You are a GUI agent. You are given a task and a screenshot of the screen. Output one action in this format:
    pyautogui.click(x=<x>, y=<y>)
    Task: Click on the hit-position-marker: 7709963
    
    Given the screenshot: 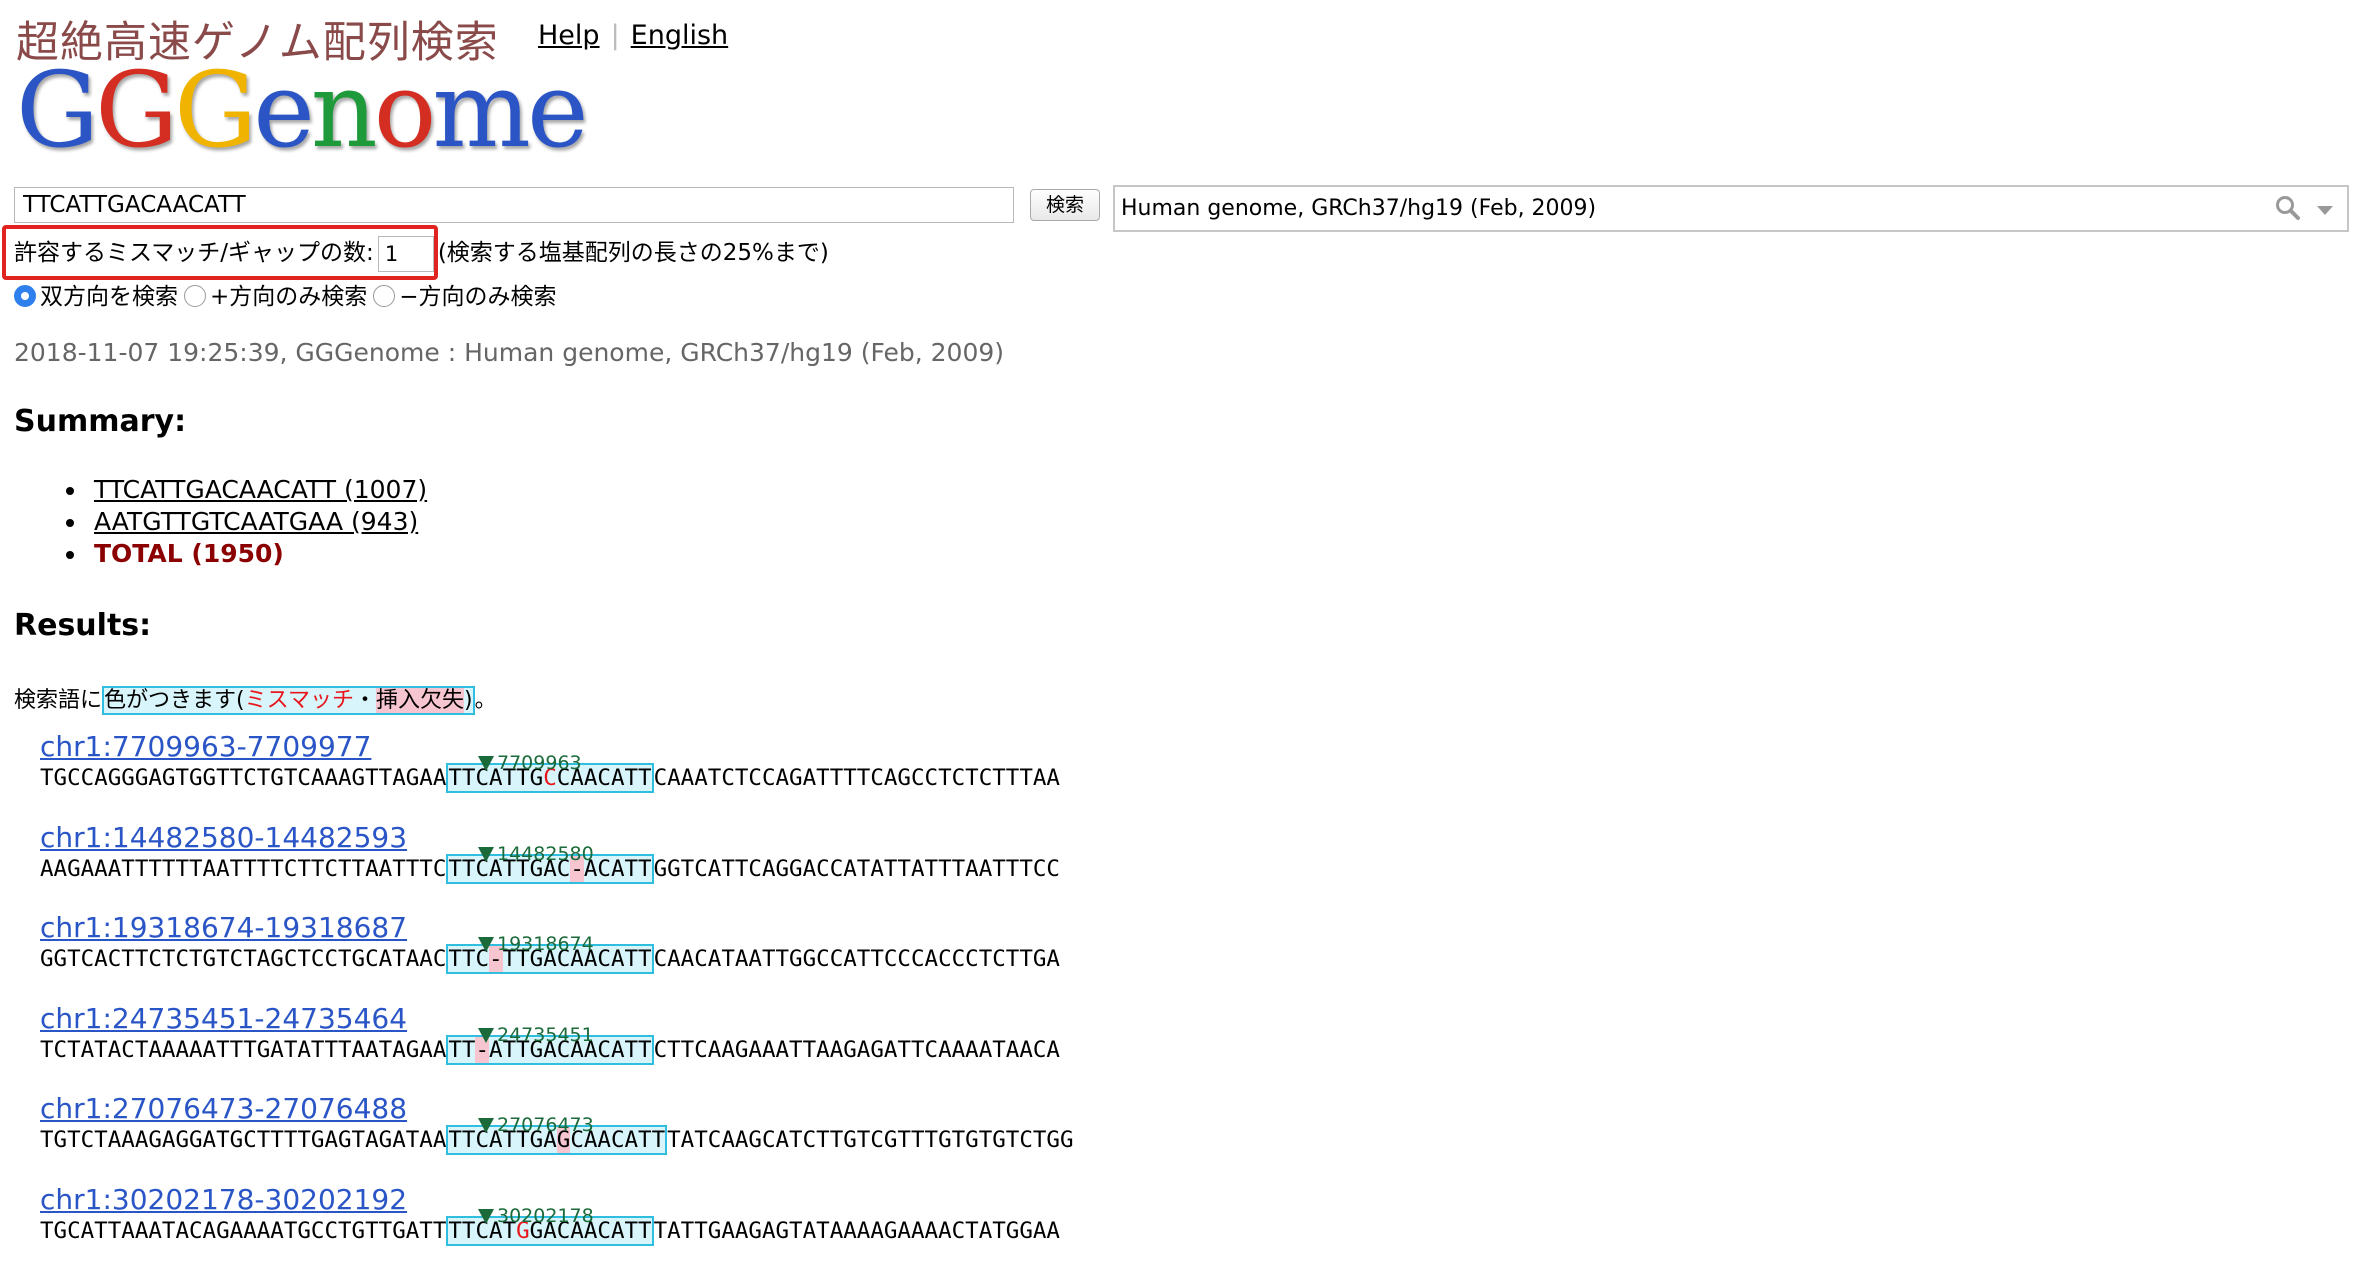 What is the action you would take?
    pyautogui.click(x=530, y=763)
    